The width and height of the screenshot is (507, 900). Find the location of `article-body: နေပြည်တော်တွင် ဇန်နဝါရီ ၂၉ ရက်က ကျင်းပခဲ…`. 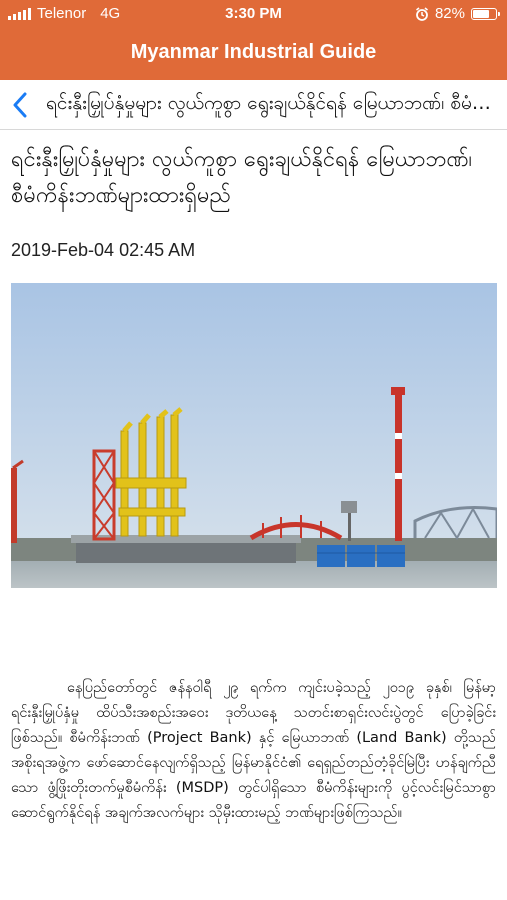

article-body: နေပြည်တော်တွင် ဇန်နဝါရီ ၂၉ ရက်က ကျင်းပခဲ… is located at coordinates (253, 750).